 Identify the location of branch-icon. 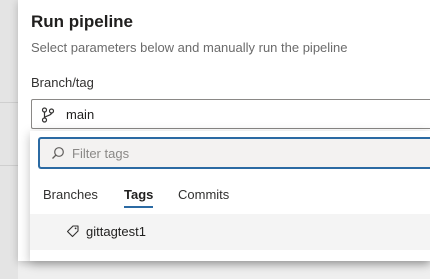
(48, 115).